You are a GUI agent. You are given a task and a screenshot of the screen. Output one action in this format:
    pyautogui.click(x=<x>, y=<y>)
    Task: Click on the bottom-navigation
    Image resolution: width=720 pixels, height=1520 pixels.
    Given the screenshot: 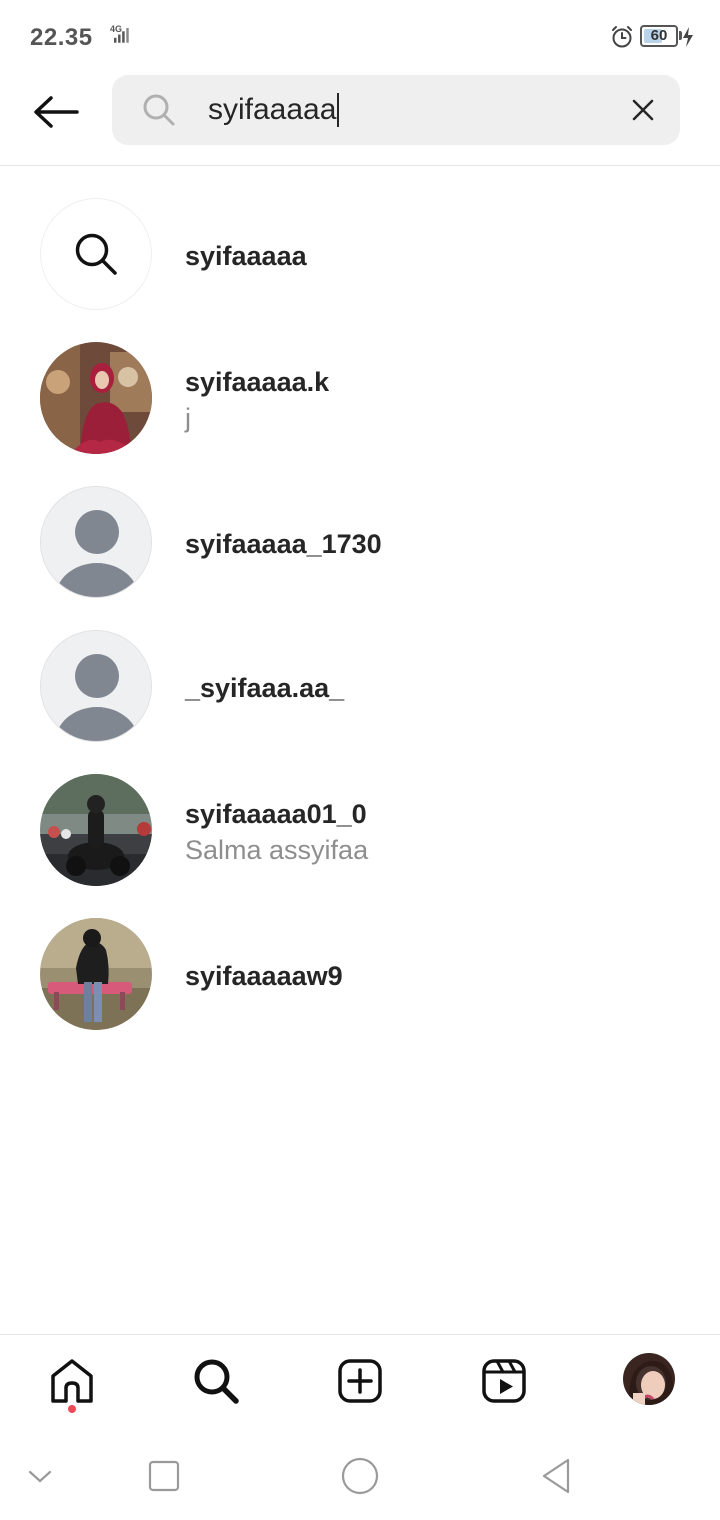 What is the action you would take?
    pyautogui.click(x=360, y=1382)
    